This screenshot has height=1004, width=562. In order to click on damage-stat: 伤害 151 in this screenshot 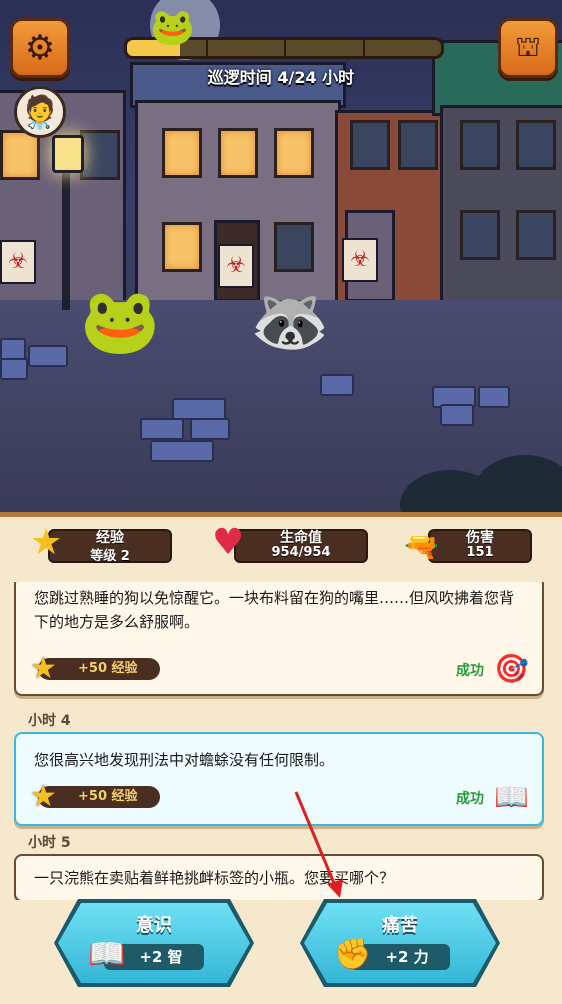, I will do `click(480, 546)`.